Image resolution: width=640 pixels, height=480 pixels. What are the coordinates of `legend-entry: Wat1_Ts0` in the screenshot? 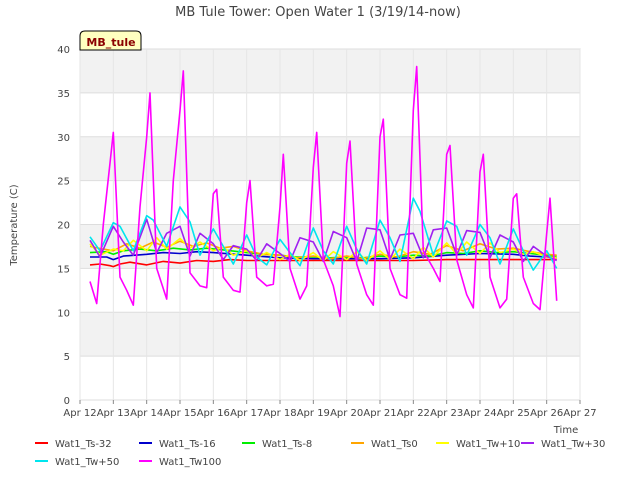 It's located at (384, 444).